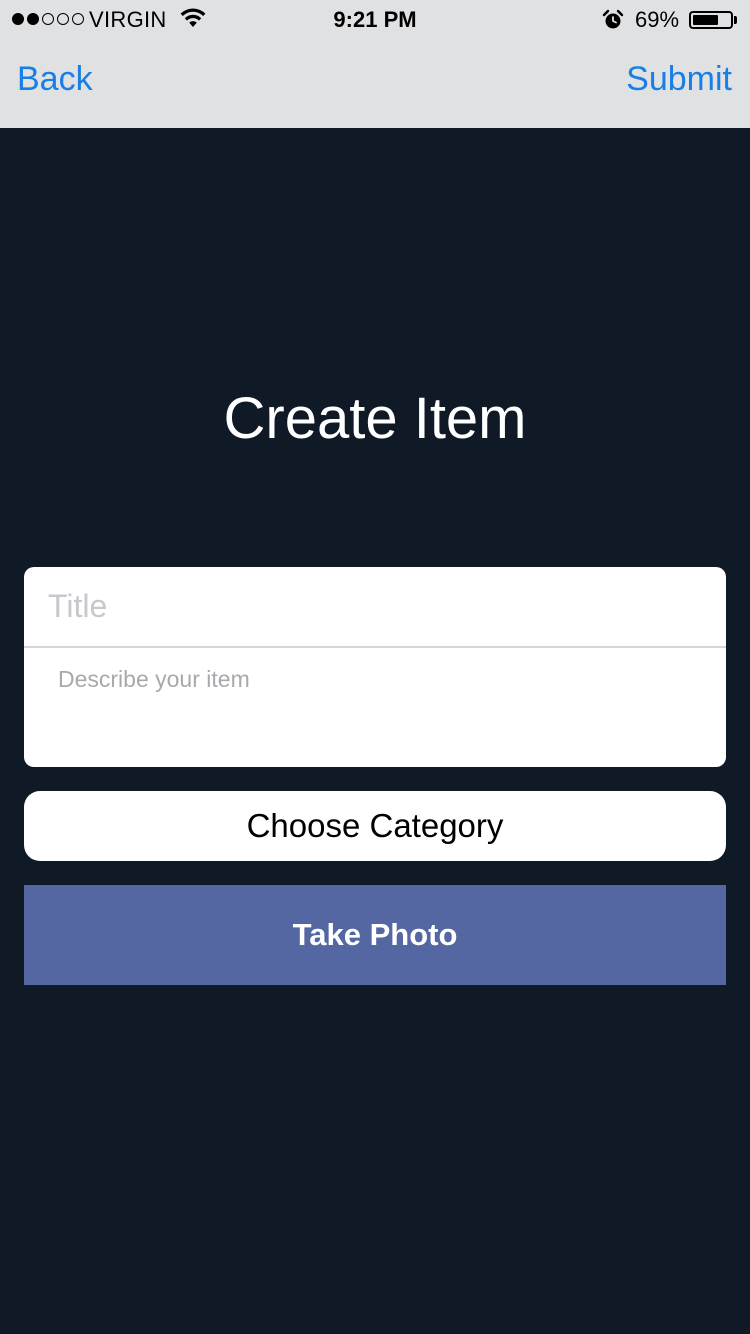 The width and height of the screenshot is (750, 1334). What do you see at coordinates (679, 79) in the screenshot?
I see `submit-button: Submit` at bounding box center [679, 79].